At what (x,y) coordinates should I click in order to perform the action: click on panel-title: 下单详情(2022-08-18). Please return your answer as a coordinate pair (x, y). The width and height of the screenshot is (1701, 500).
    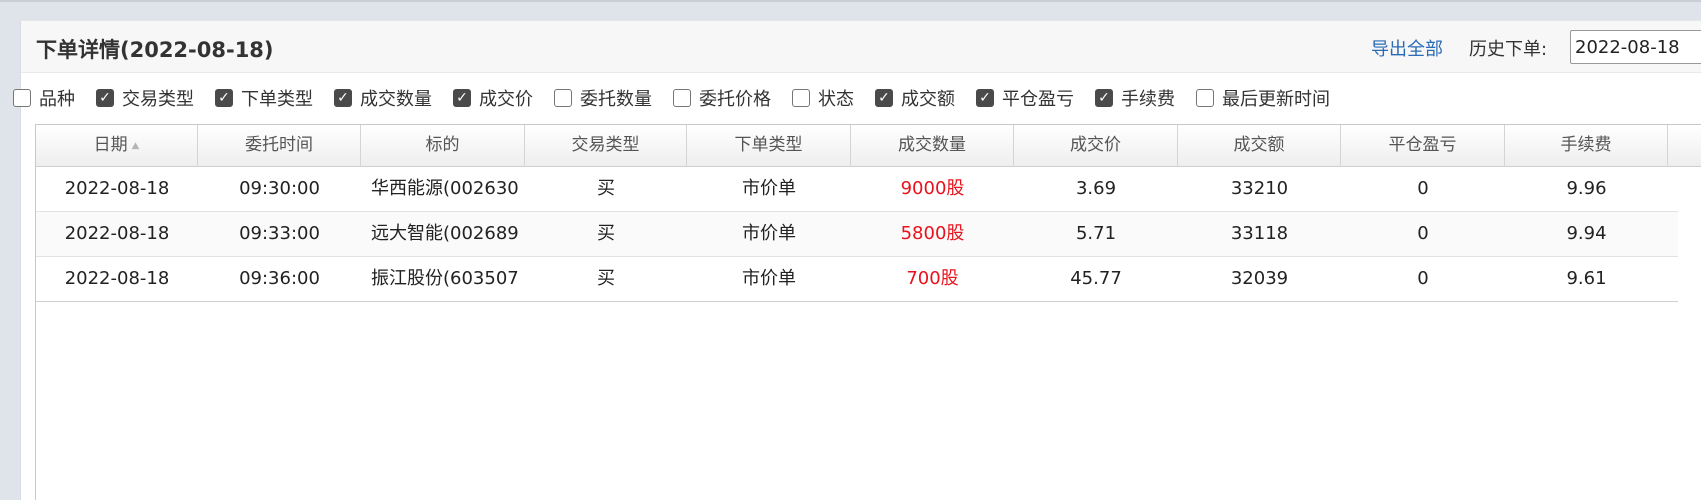
    Looking at the image, I should click on (155, 50).